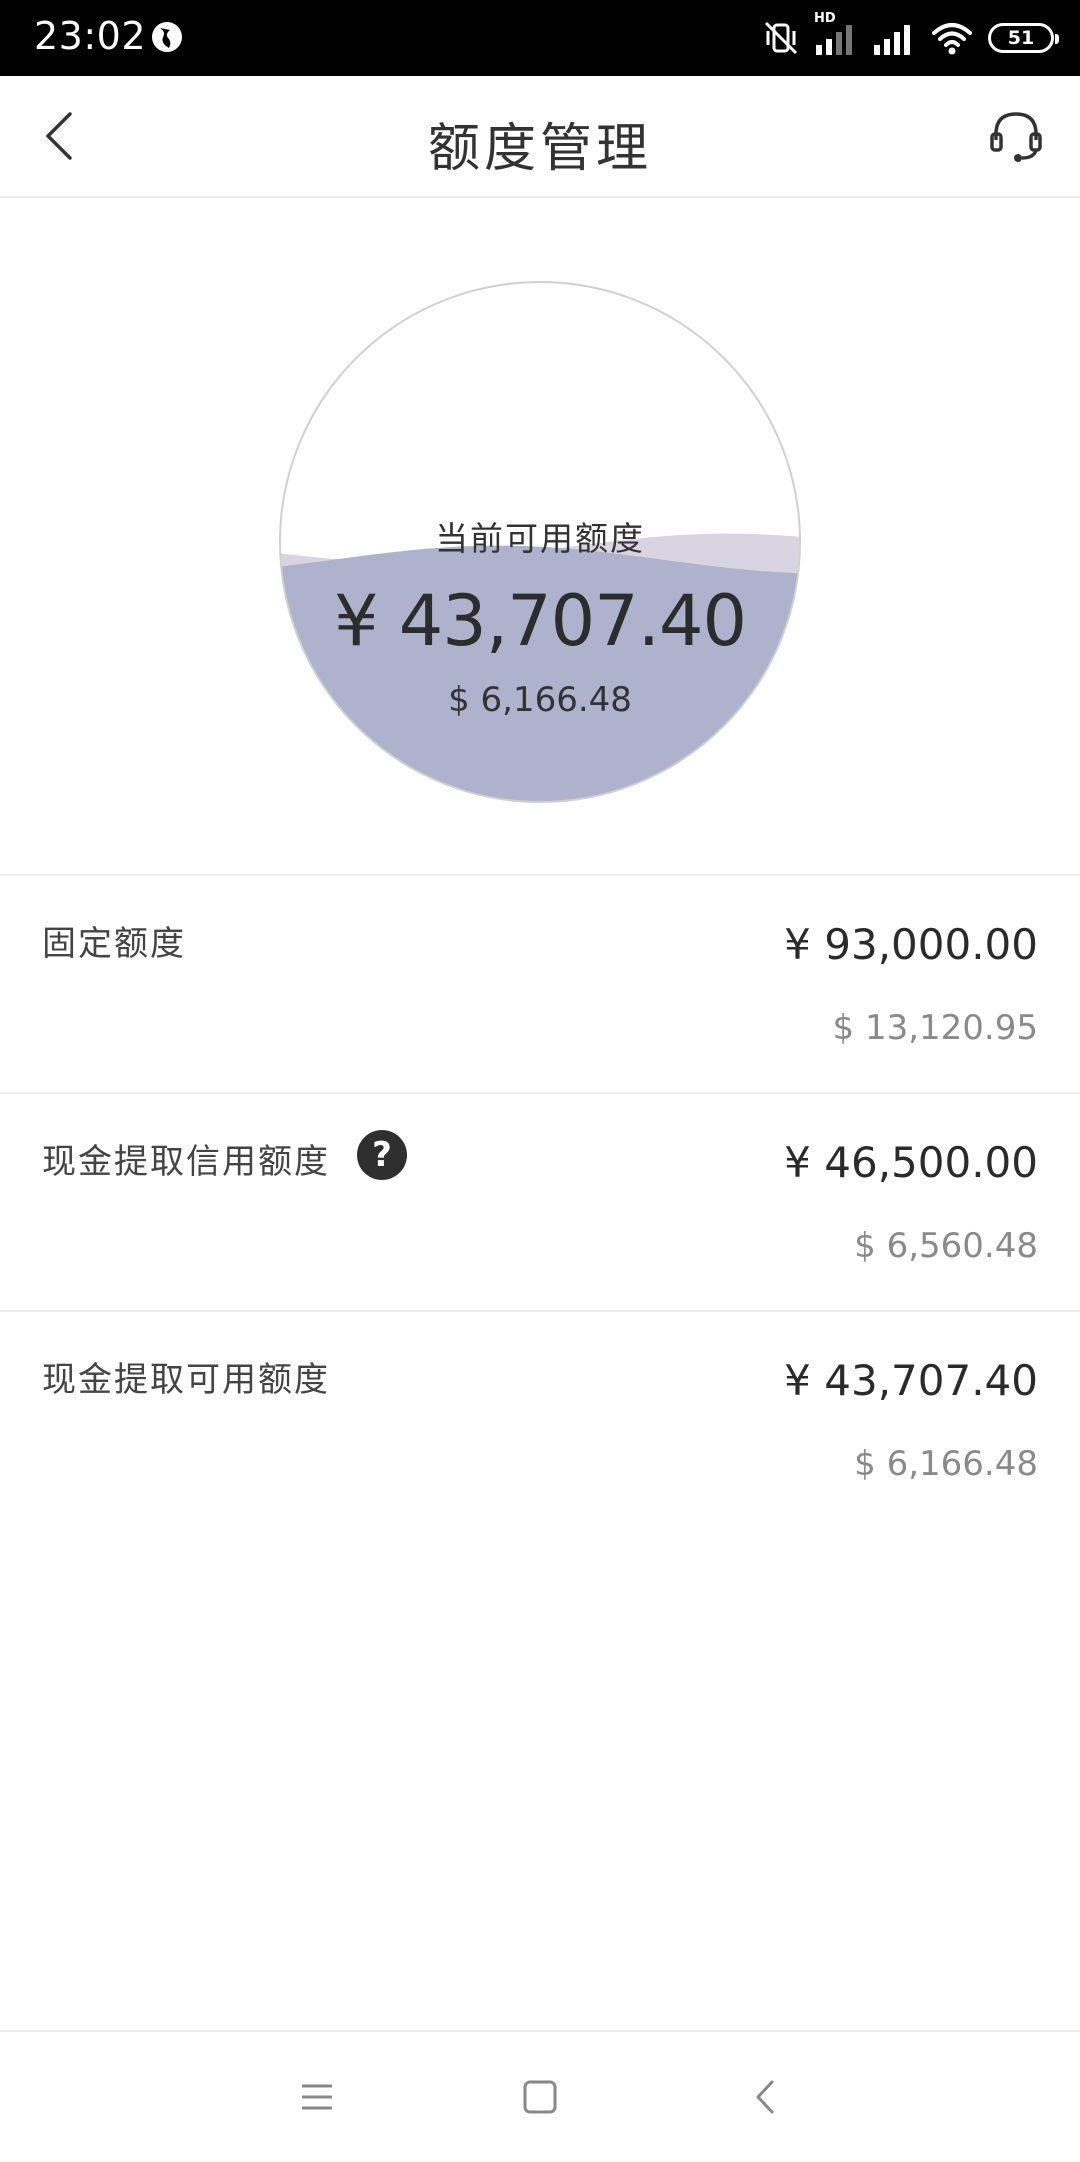  I want to click on list-item-fixed-credit: 固定额度 ¥ 93,000.00 $ 13,120.95, so click(540, 985).